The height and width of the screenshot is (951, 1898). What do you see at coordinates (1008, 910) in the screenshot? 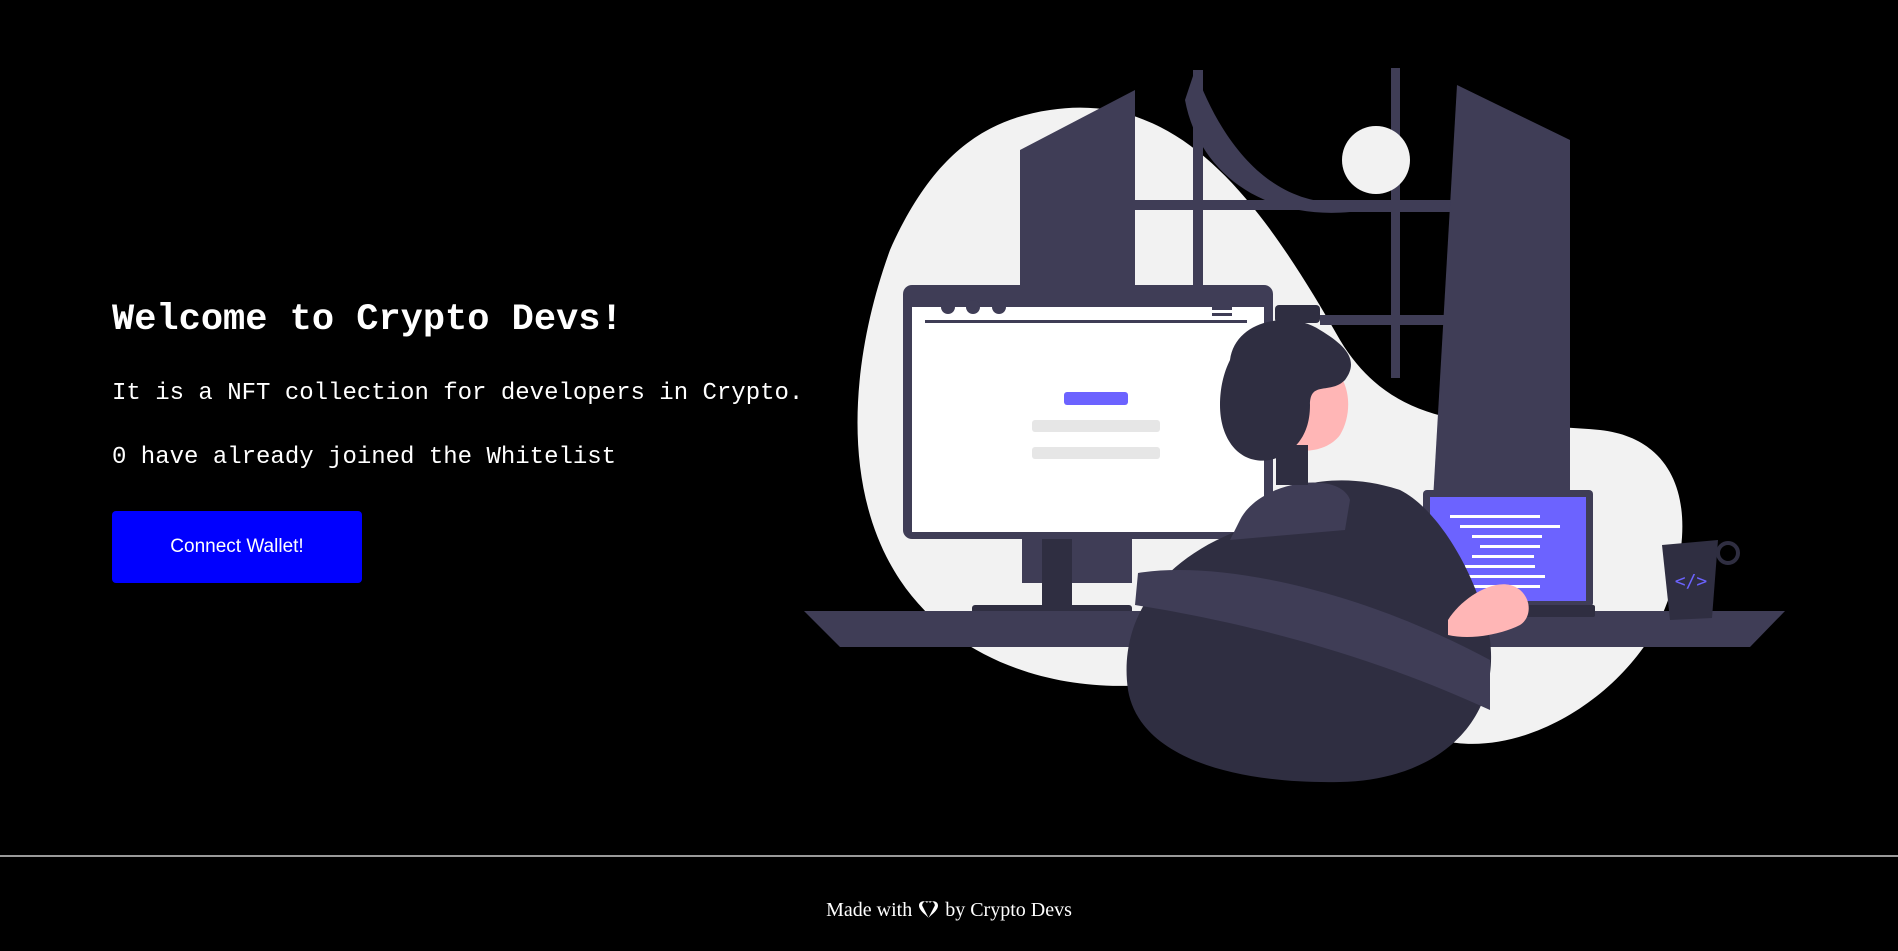
I see `footer-suffix: by Crypto Devs` at bounding box center [1008, 910].